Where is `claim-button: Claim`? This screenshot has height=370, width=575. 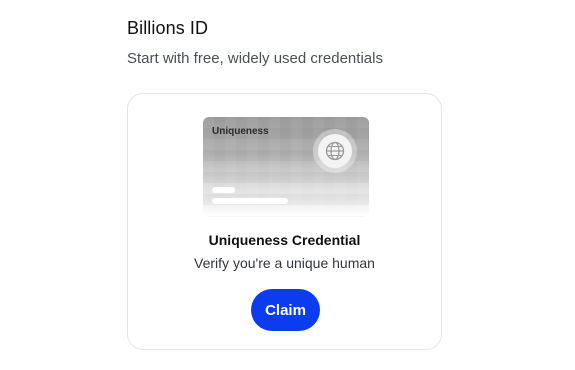
claim-button: Claim is located at coordinates (285, 310).